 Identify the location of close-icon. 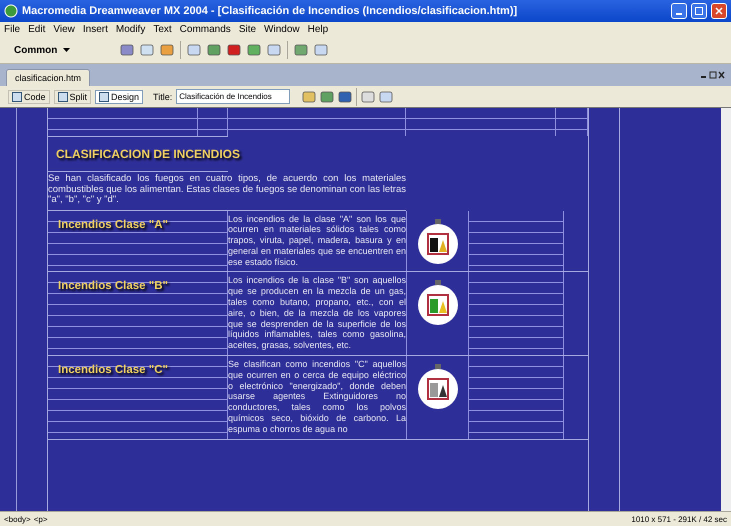
(719, 11).